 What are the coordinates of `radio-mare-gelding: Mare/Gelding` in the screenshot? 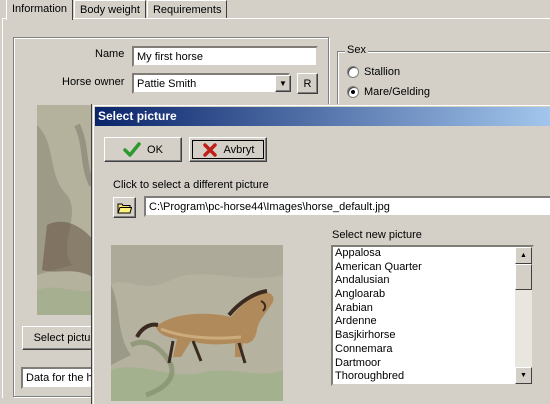 It's located at (388, 92).